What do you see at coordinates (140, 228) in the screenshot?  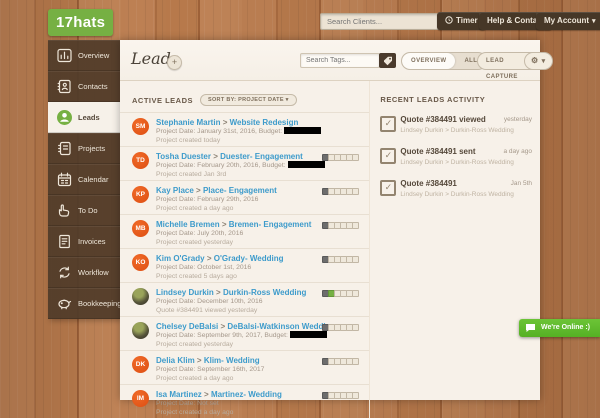 I see `avatar: MB` at bounding box center [140, 228].